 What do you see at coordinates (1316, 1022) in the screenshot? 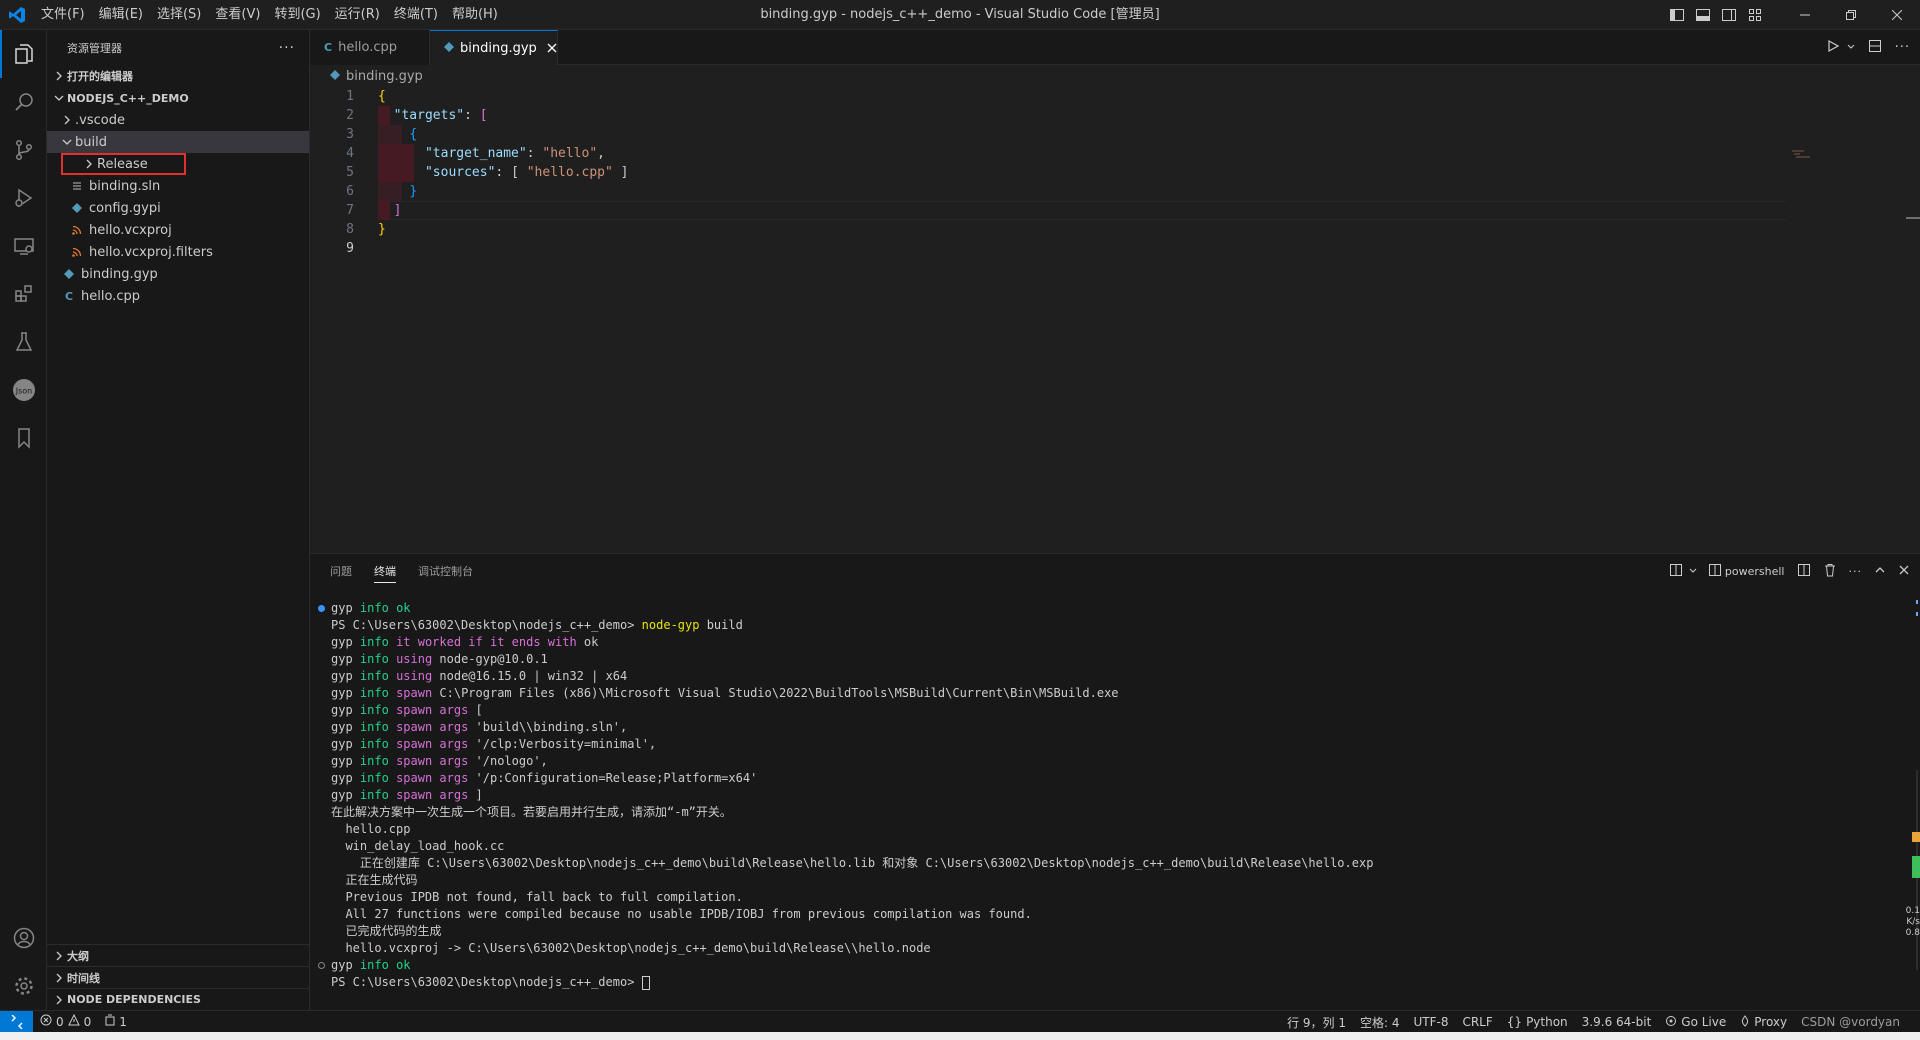
I see `cursor-position: 行 9，列 1` at bounding box center [1316, 1022].